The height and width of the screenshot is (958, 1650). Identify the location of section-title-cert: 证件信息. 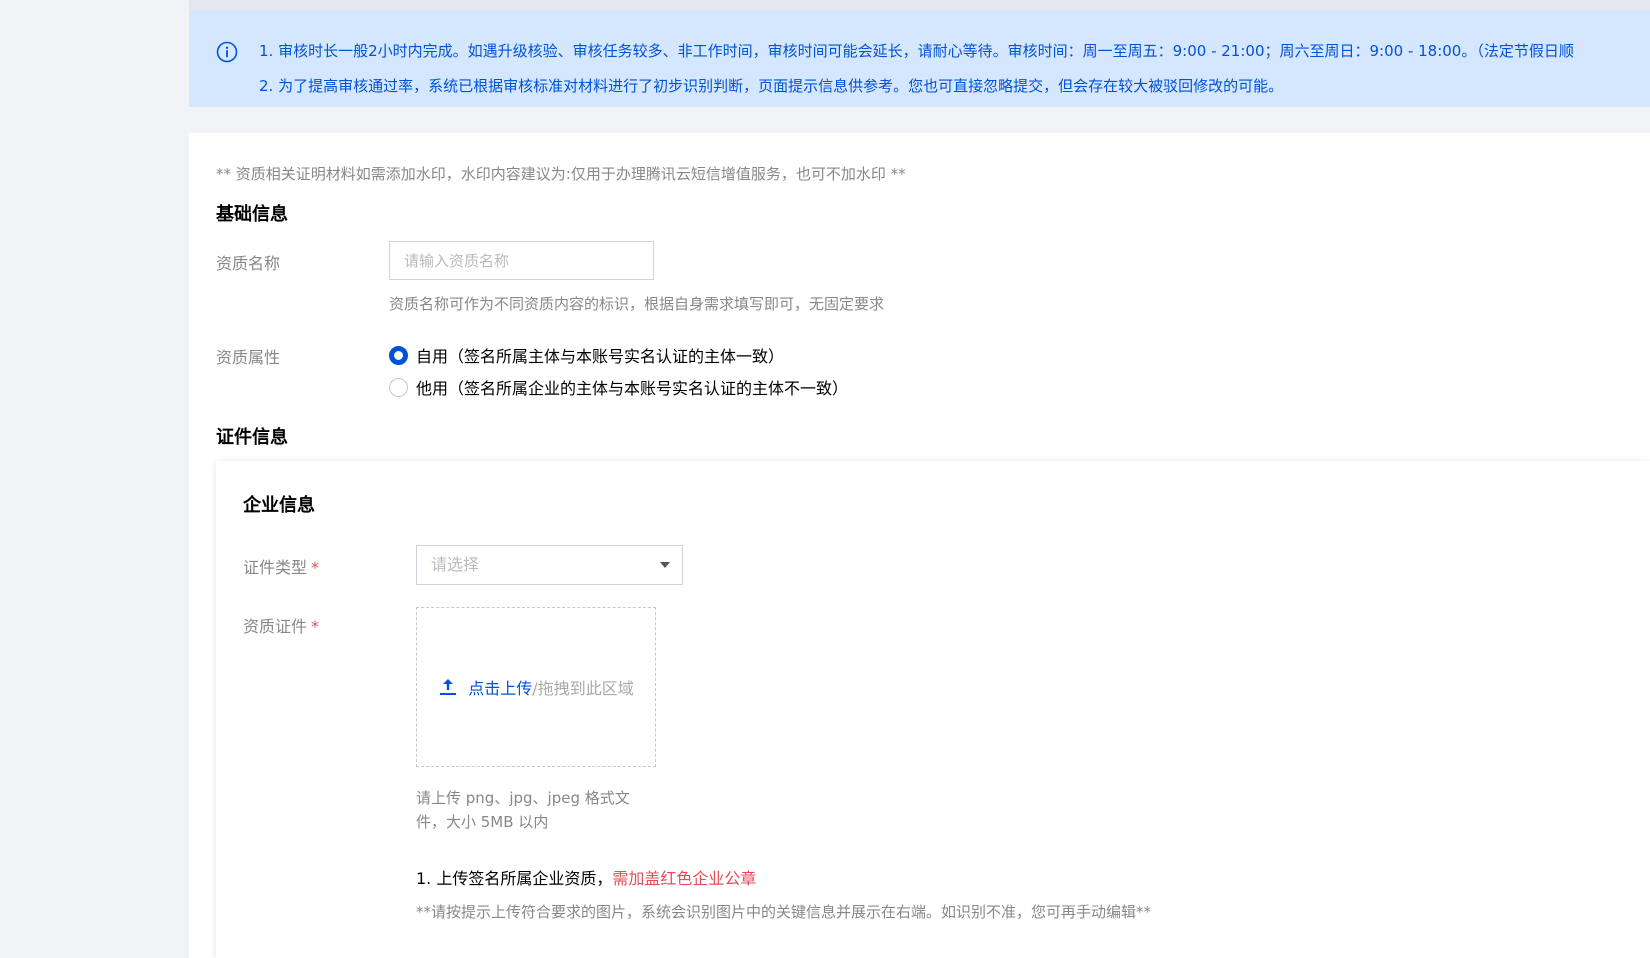
(252, 437).